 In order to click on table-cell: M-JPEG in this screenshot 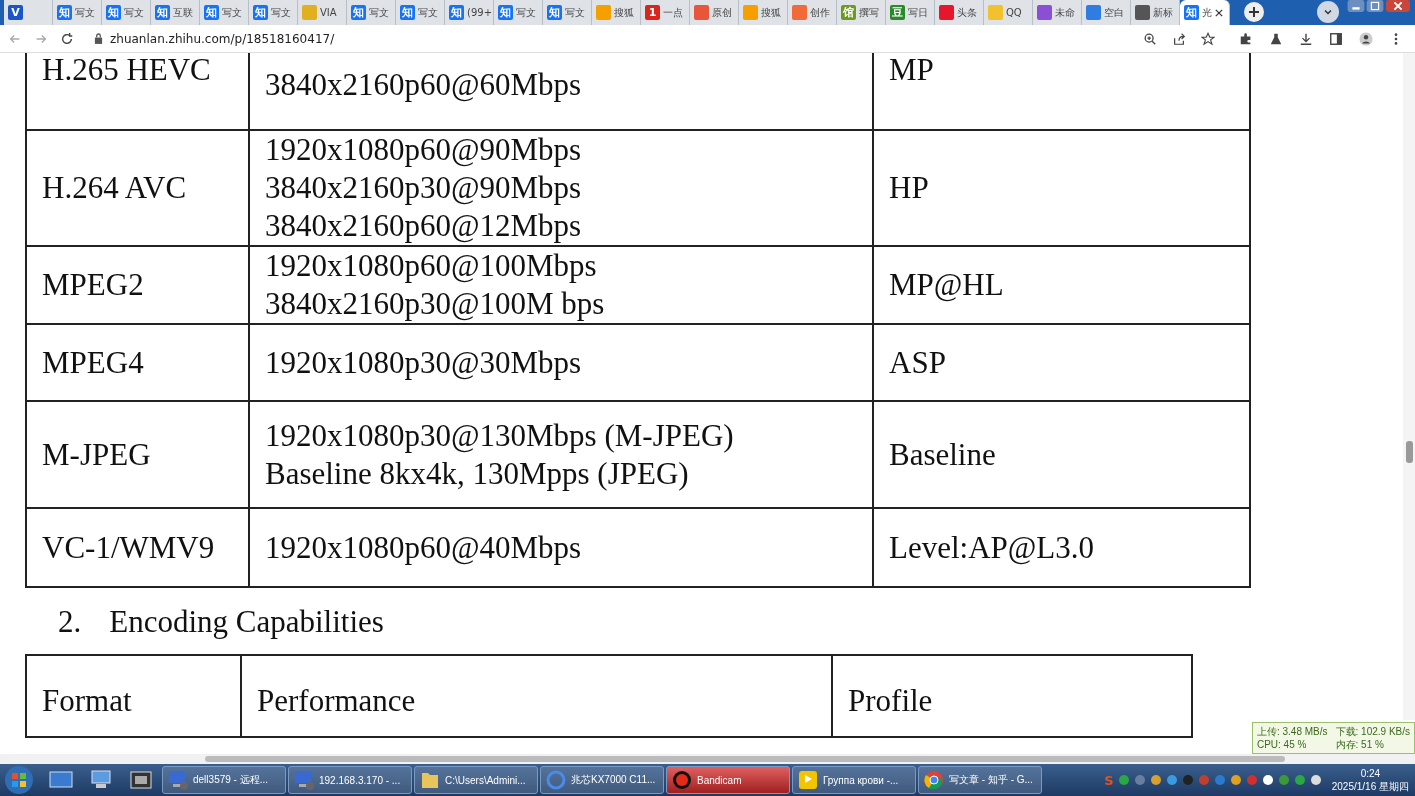, I will do `click(96, 454)`.